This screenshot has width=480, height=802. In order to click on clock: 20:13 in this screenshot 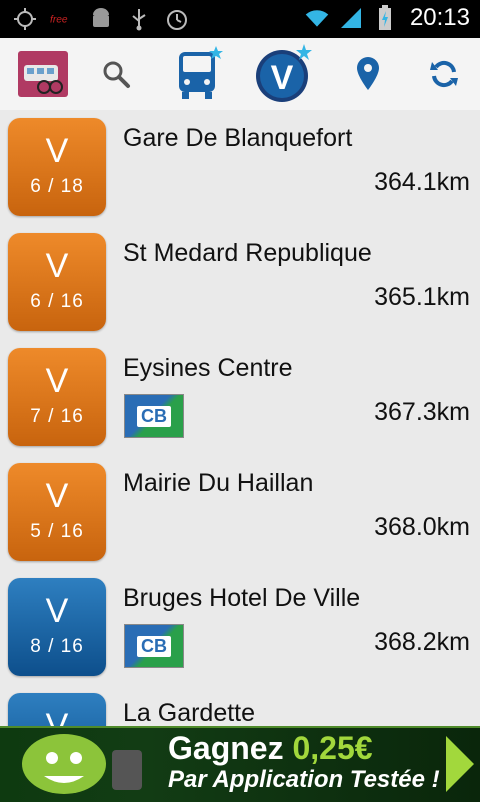, I will do `click(439, 17)`.